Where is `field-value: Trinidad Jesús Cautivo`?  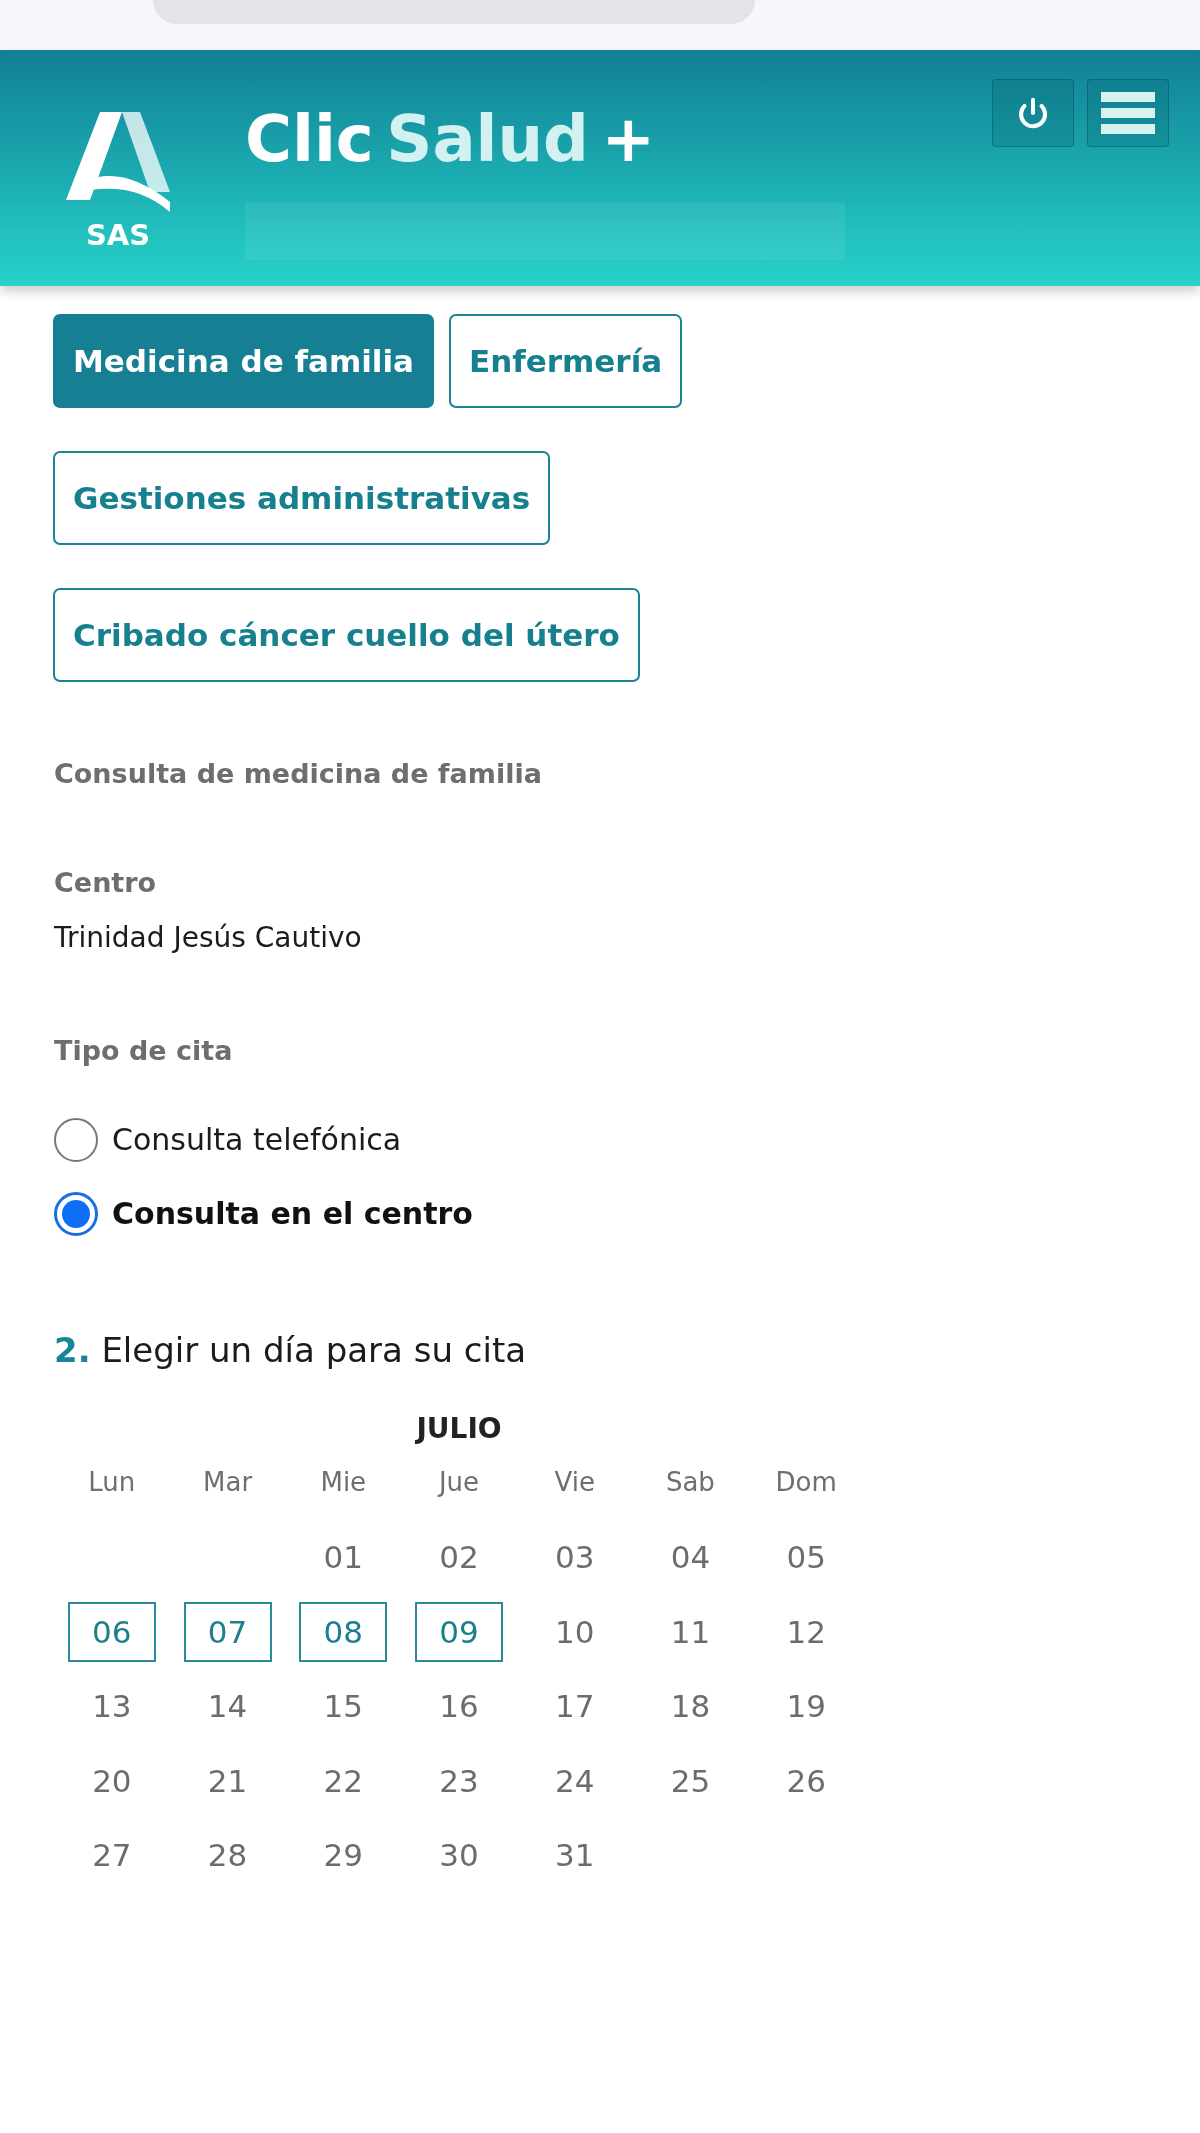 field-value: Trinidad Jesús Cautivo is located at coordinates (208, 938).